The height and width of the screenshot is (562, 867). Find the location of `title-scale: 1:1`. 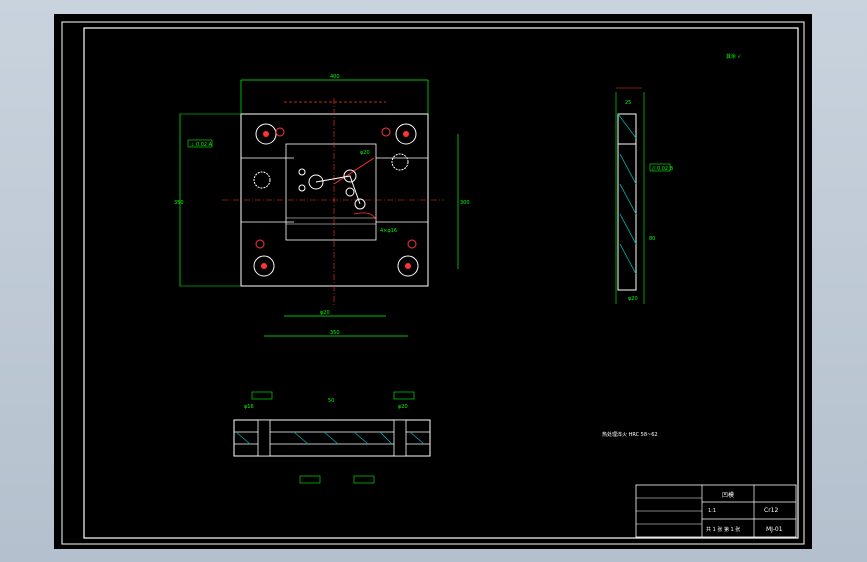

title-scale: 1:1 is located at coordinates (712, 511).